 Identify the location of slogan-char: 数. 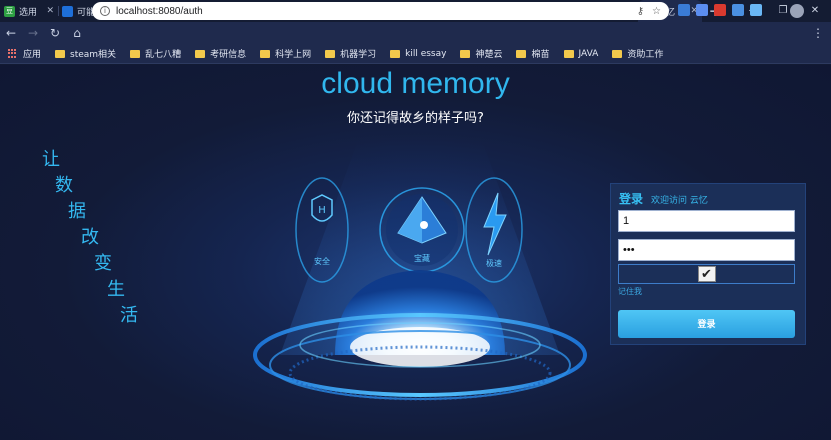
(64, 185).